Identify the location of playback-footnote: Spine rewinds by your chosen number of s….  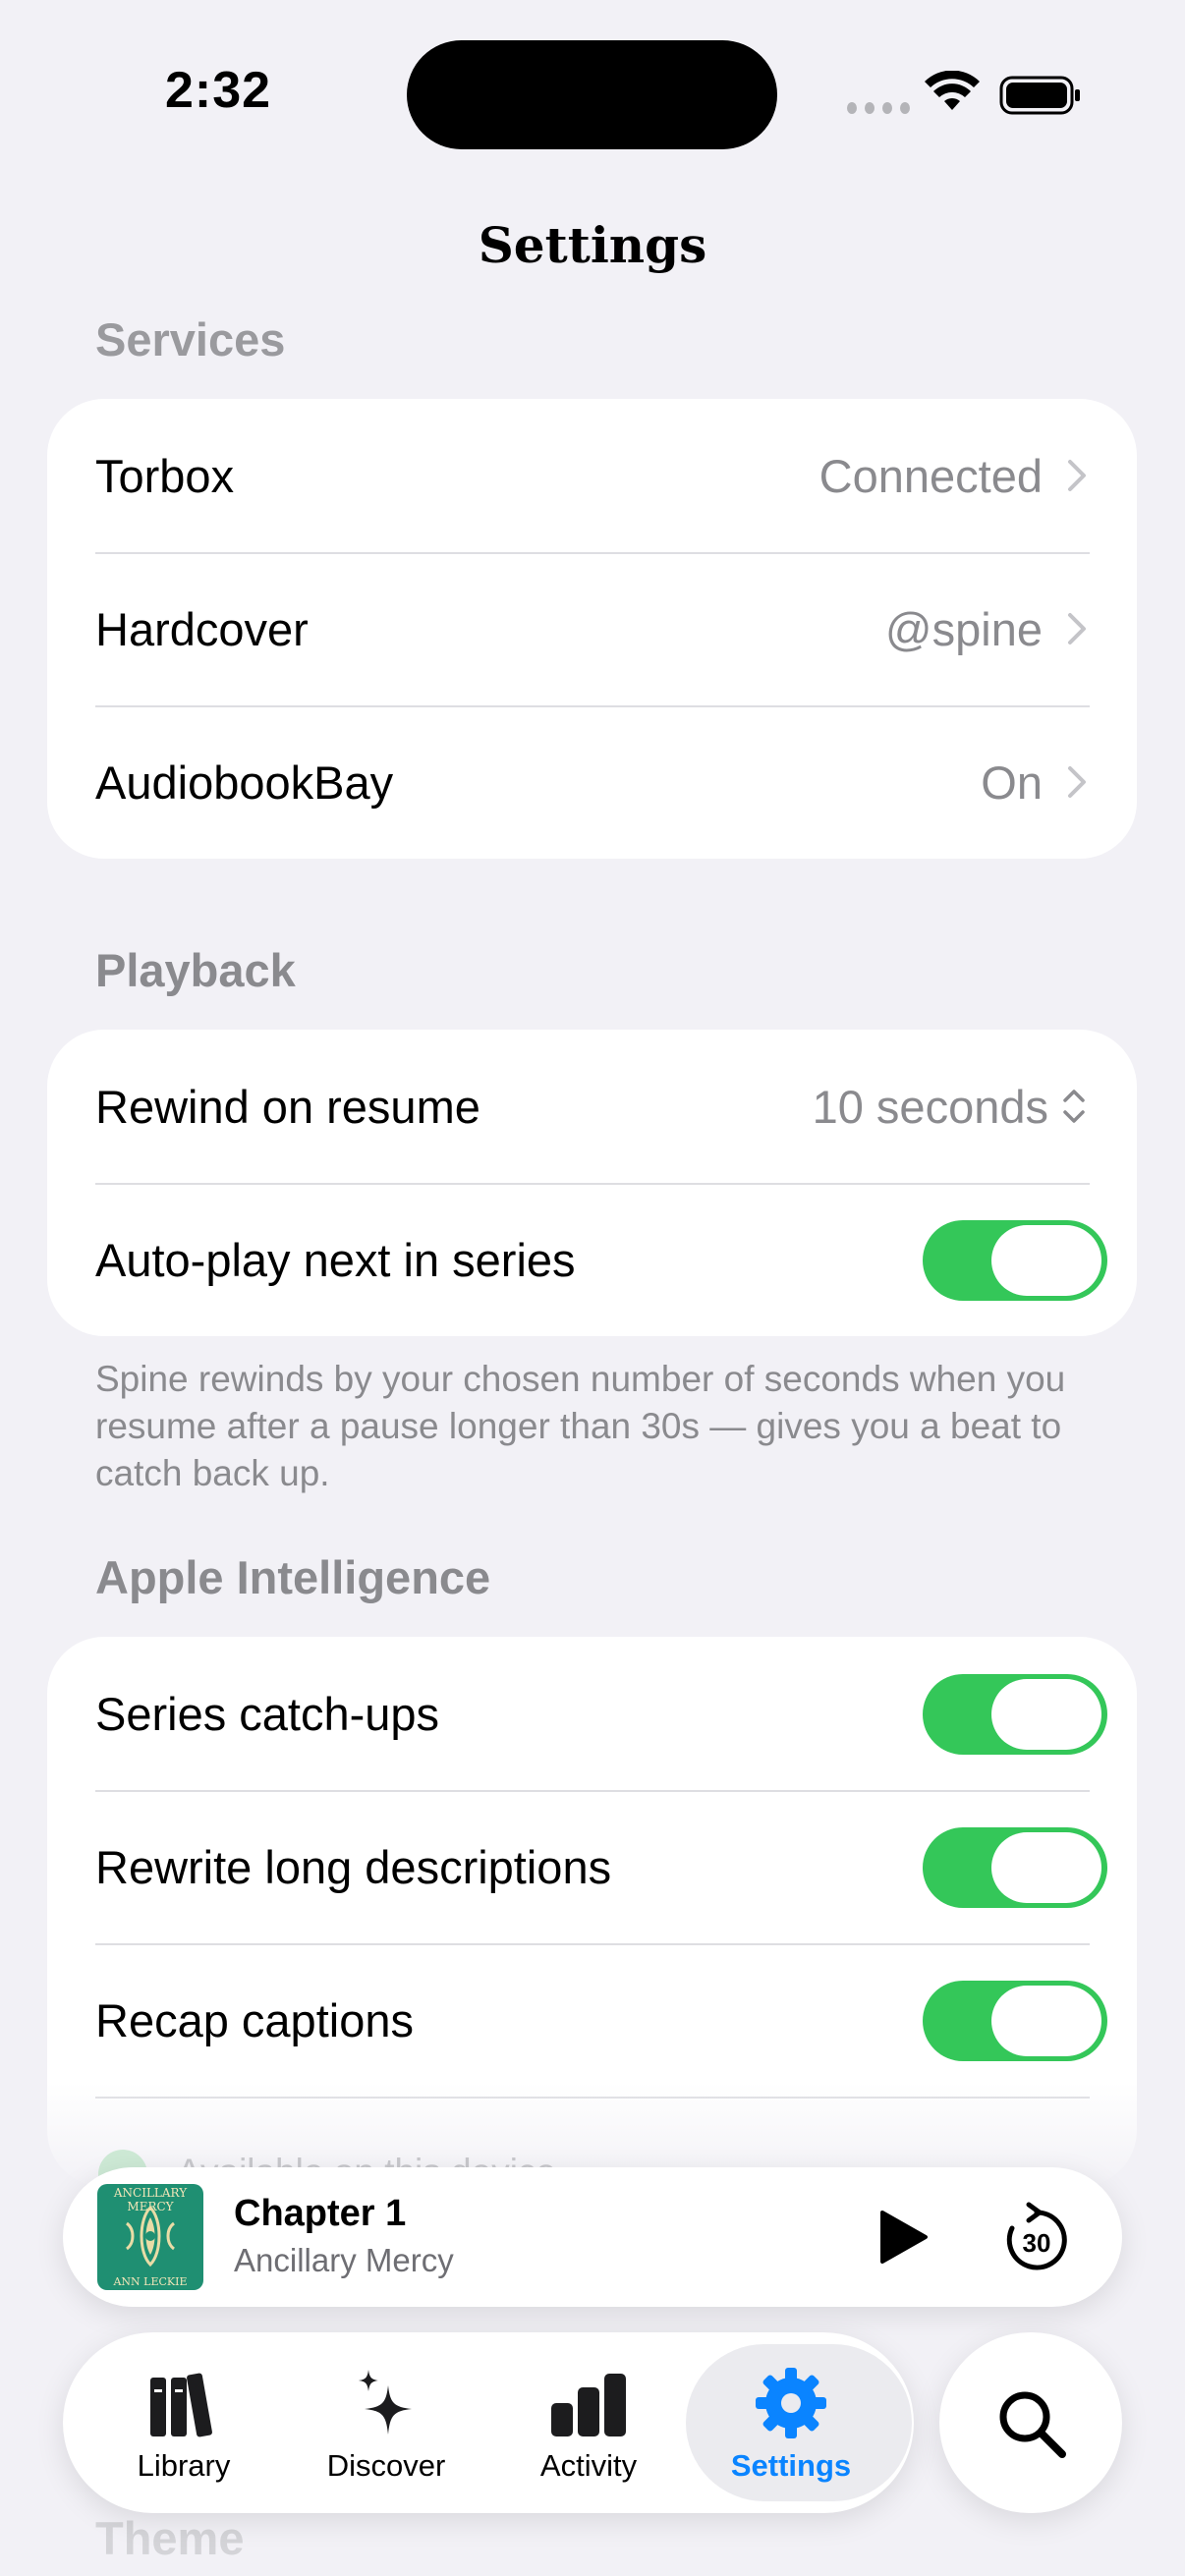
(581, 1426).